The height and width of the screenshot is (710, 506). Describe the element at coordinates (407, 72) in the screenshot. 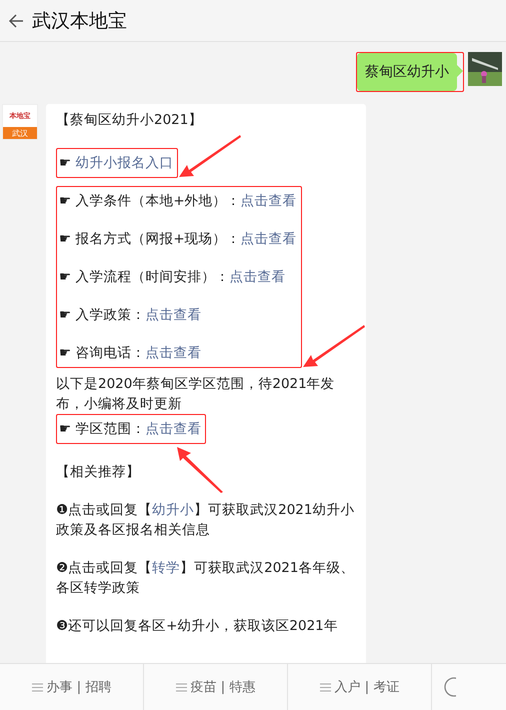

I see `message-bubble: 蔡甸区幼升小` at that location.